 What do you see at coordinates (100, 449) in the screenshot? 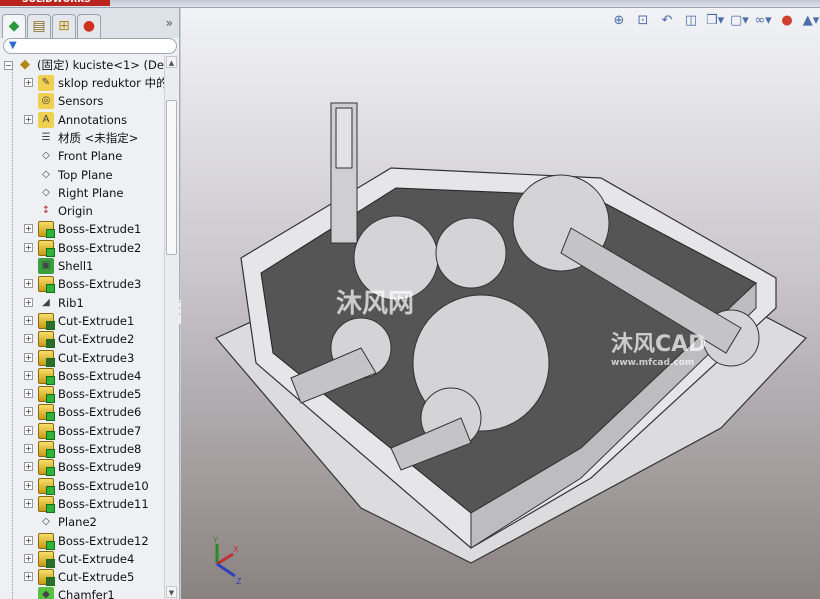
I see `tree-item-label: Boss-Extrude8` at bounding box center [100, 449].